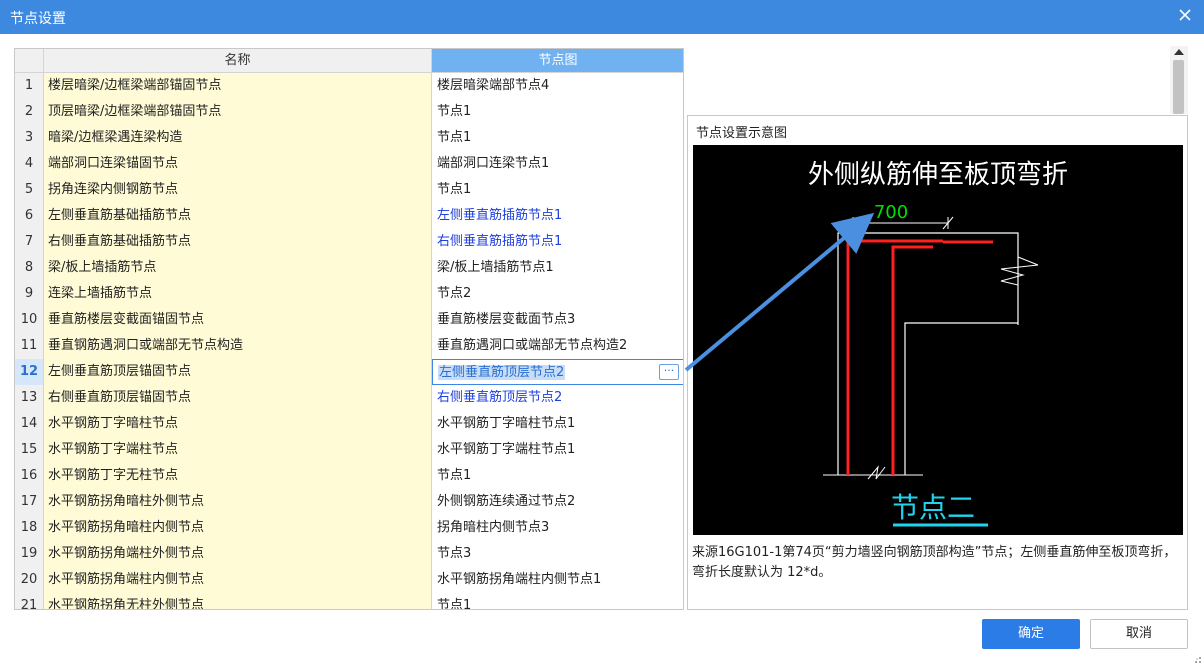 Image resolution: width=1204 pixels, height=666 pixels. I want to click on scrollbar-thumb, so click(1178, 87).